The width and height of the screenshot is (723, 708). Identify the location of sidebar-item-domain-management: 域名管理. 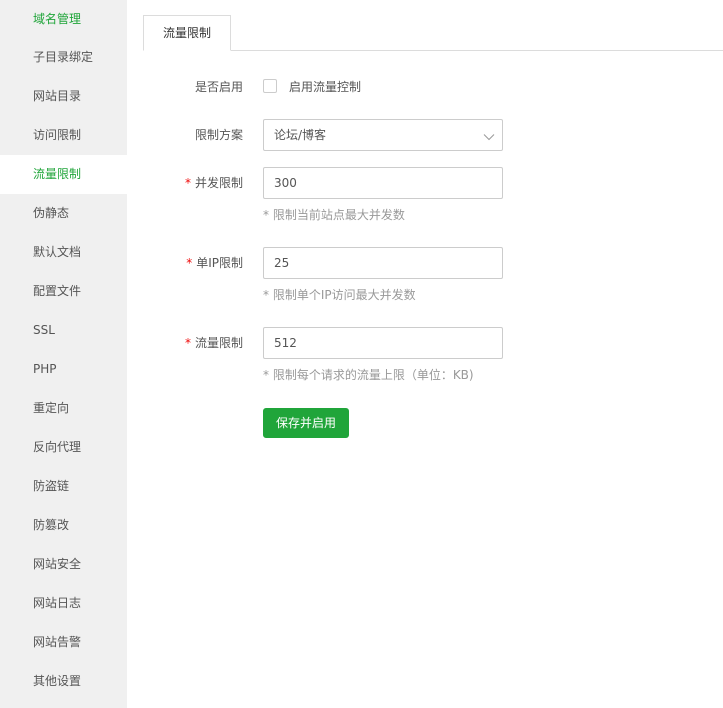
(63, 19).